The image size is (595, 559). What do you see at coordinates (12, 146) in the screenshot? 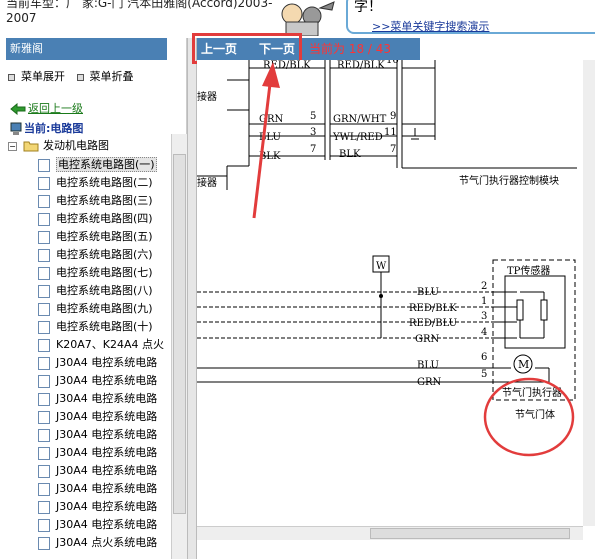
I see `collapse-toggle-icon: −` at bounding box center [12, 146].